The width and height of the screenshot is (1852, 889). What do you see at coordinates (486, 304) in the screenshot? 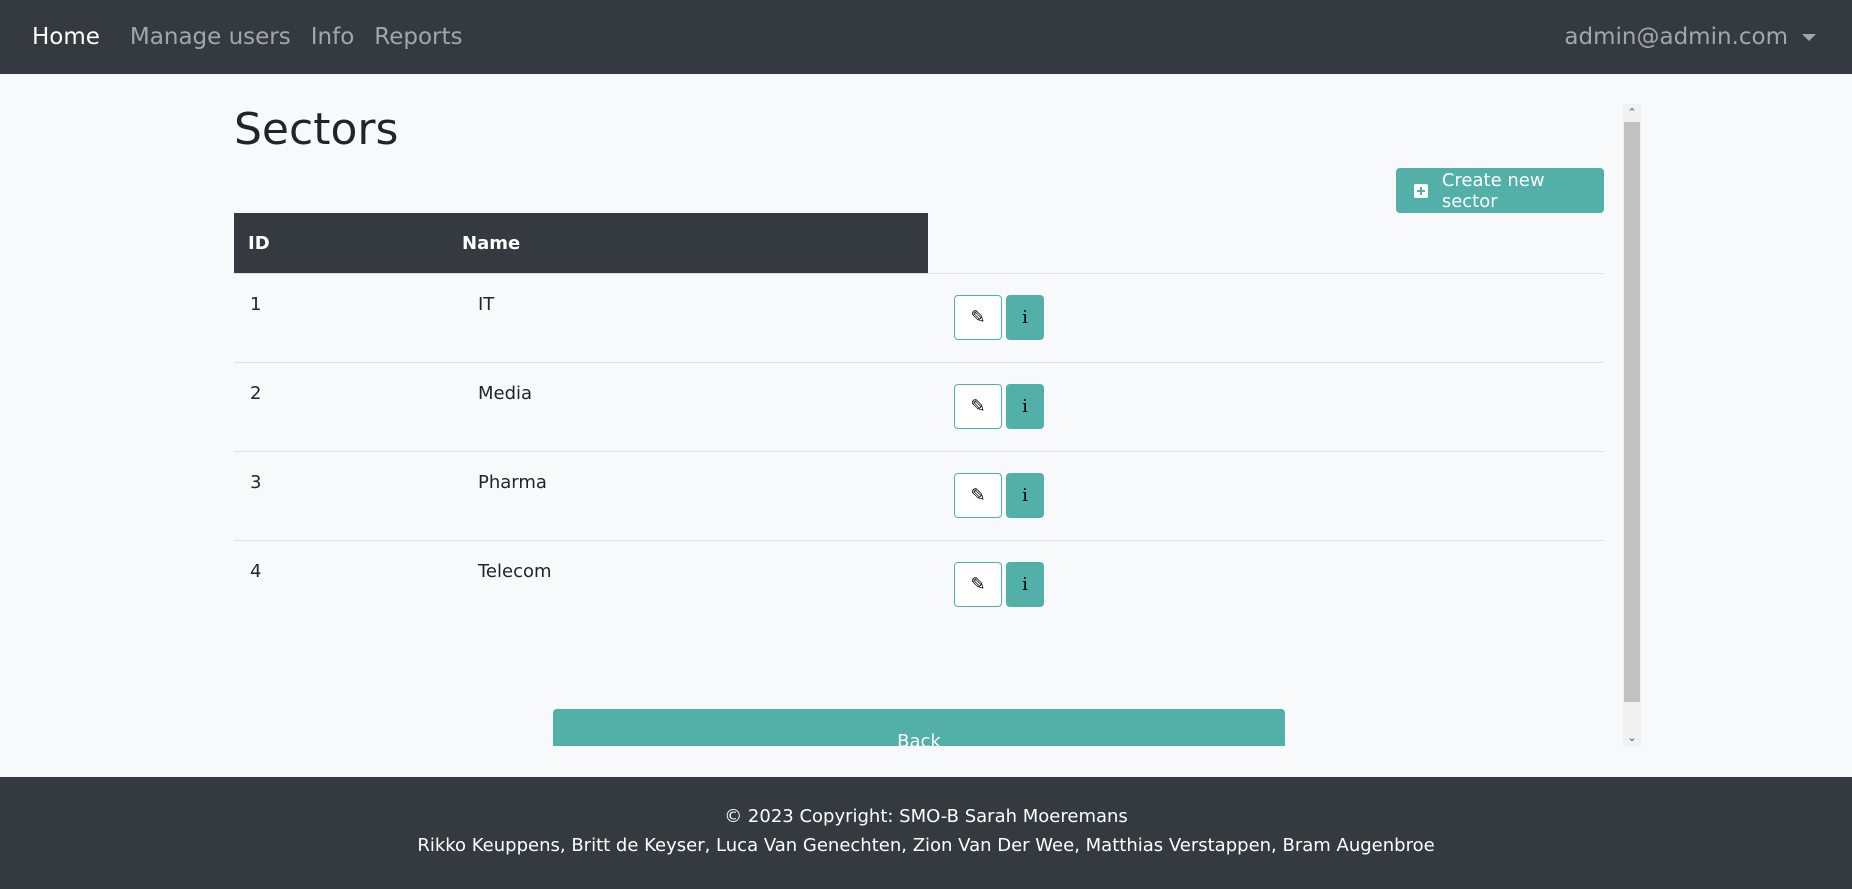
I see `row-name: IT` at bounding box center [486, 304].